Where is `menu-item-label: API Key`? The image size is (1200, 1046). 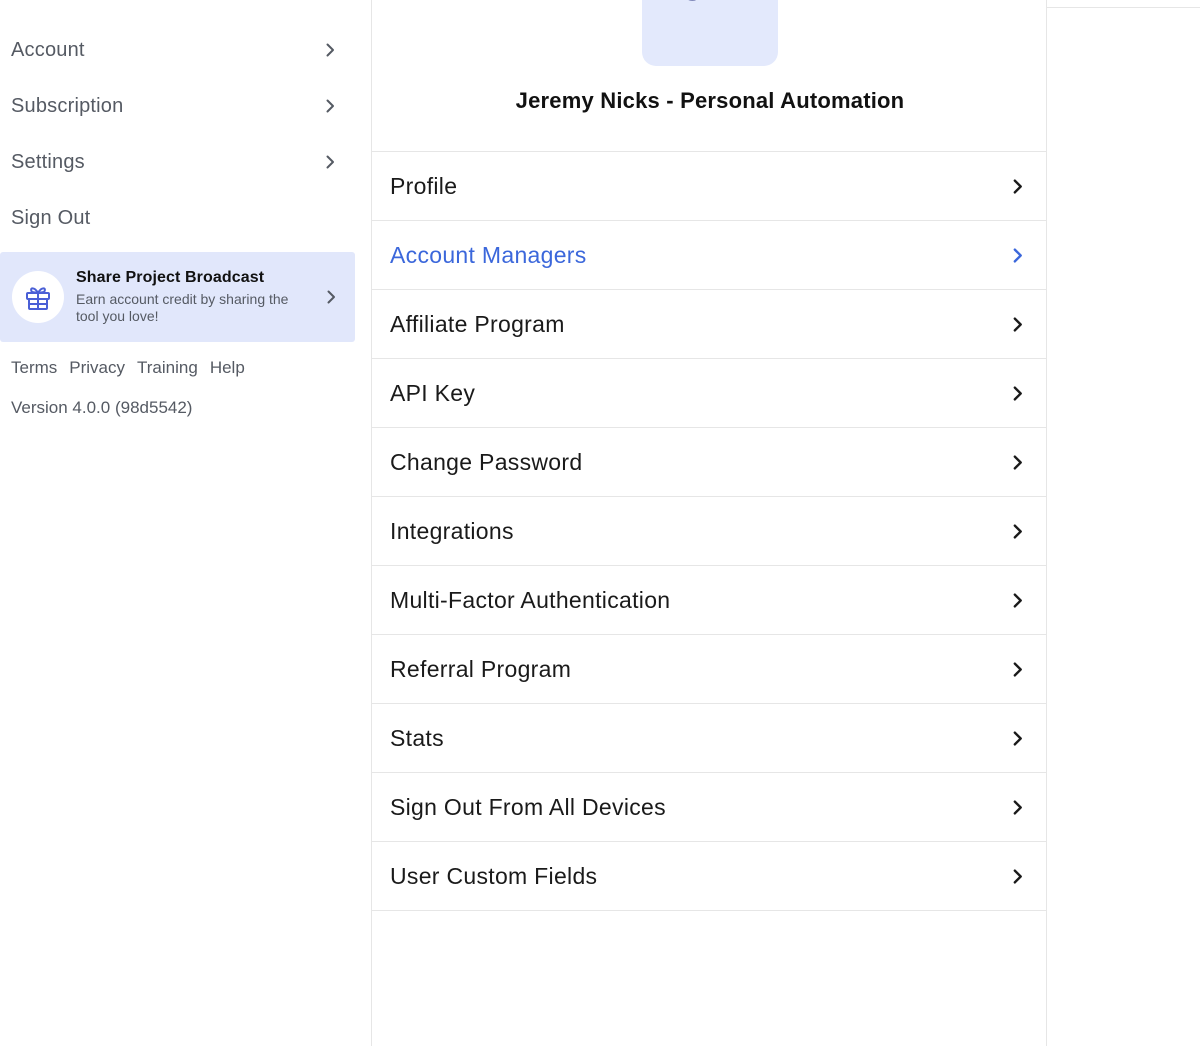 menu-item-label: API Key is located at coordinates (433, 392).